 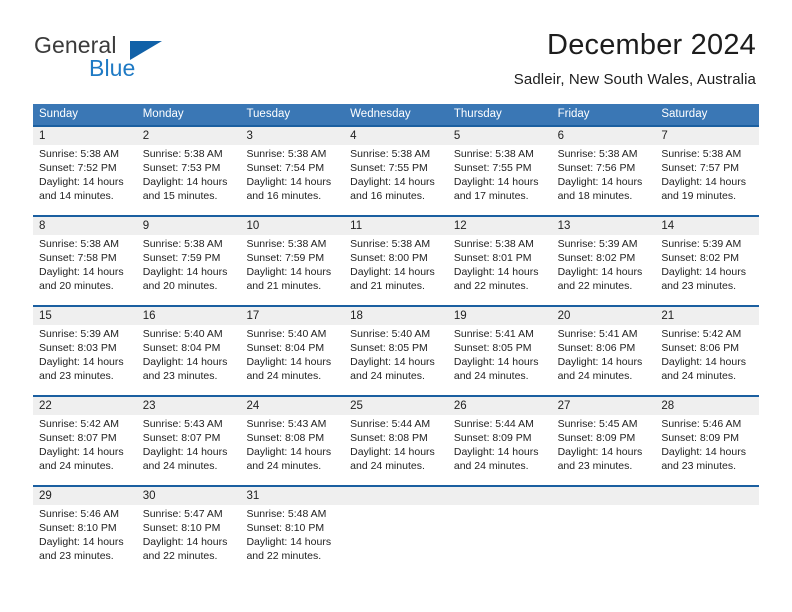 What do you see at coordinates (180, 556) in the screenshot?
I see `daylight-text-line2: and 22 minutes.` at bounding box center [180, 556].